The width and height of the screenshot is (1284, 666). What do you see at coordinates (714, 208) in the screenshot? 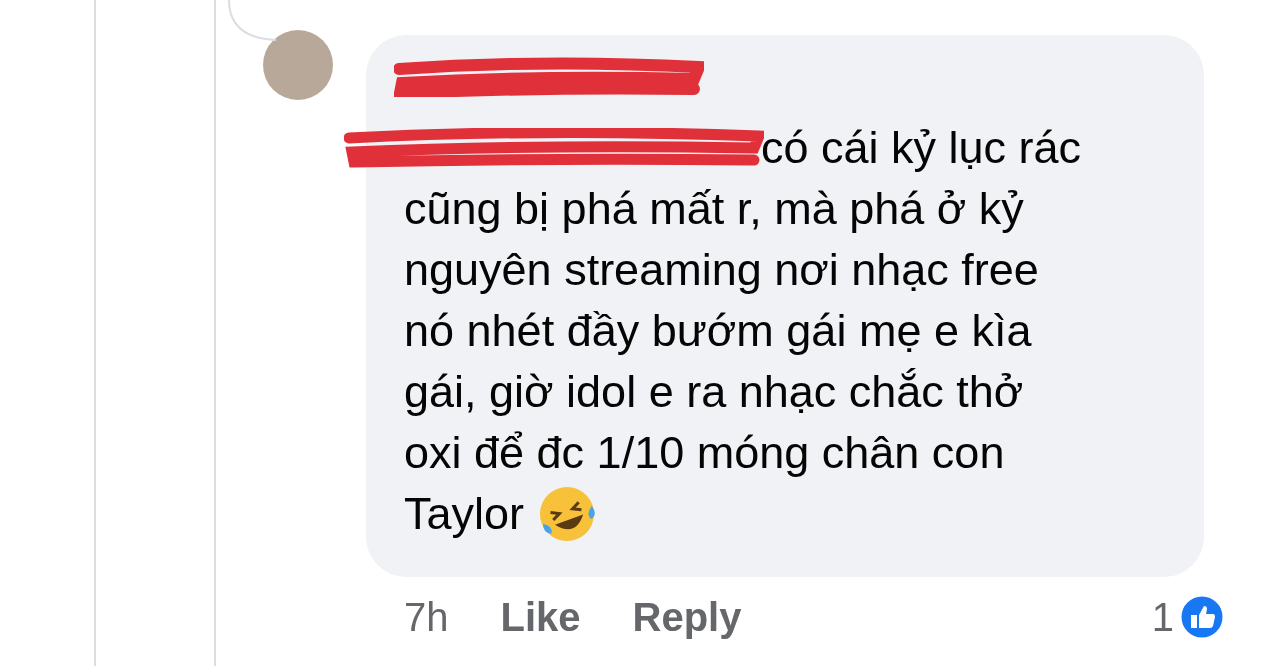
I see `comment-text: cũng bị phá mất r, mà phá ở kỷ` at bounding box center [714, 208].